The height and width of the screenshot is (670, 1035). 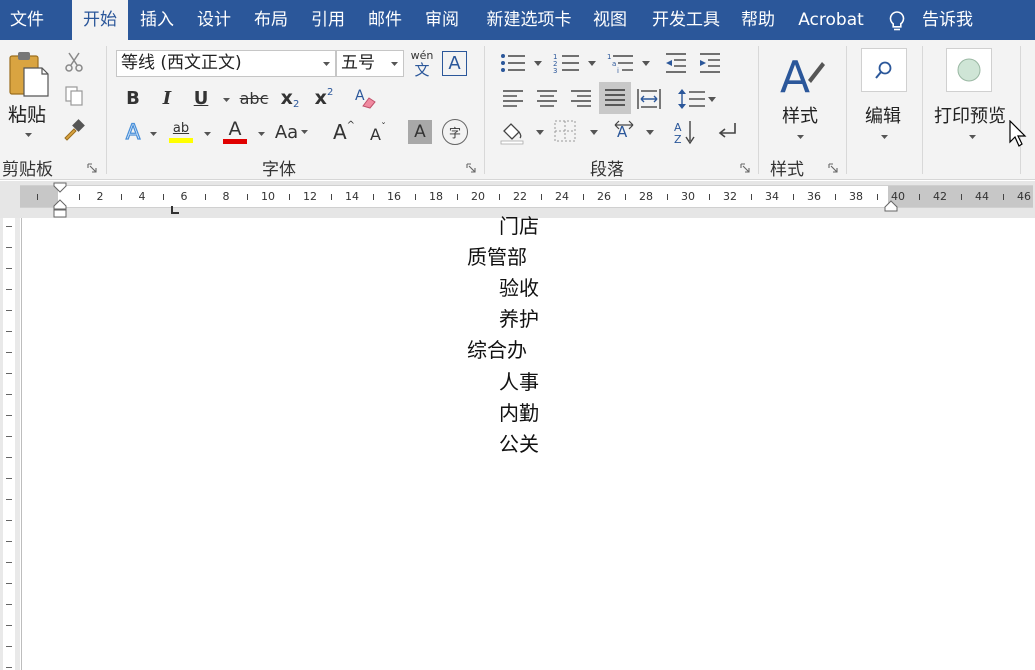 I want to click on indent-marker-icon, so click(x=60, y=200).